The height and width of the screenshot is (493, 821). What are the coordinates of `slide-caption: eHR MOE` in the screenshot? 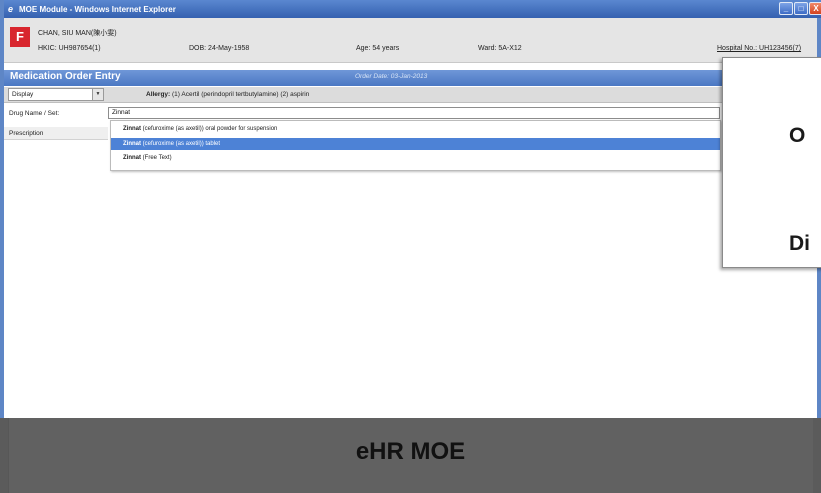 It's located at (410, 451).